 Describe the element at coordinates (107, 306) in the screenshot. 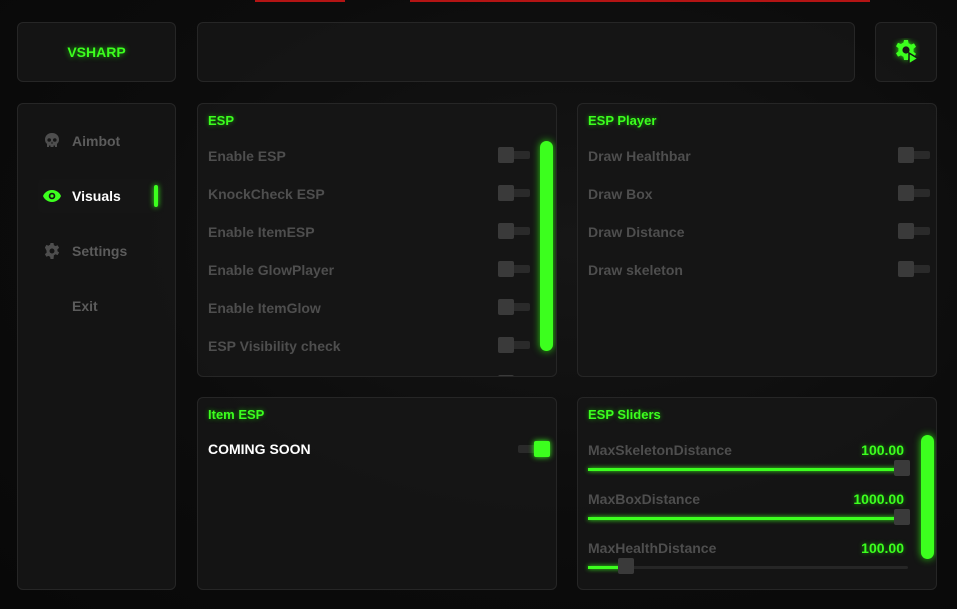

I see `sidebar-item-exit: Exit` at that location.